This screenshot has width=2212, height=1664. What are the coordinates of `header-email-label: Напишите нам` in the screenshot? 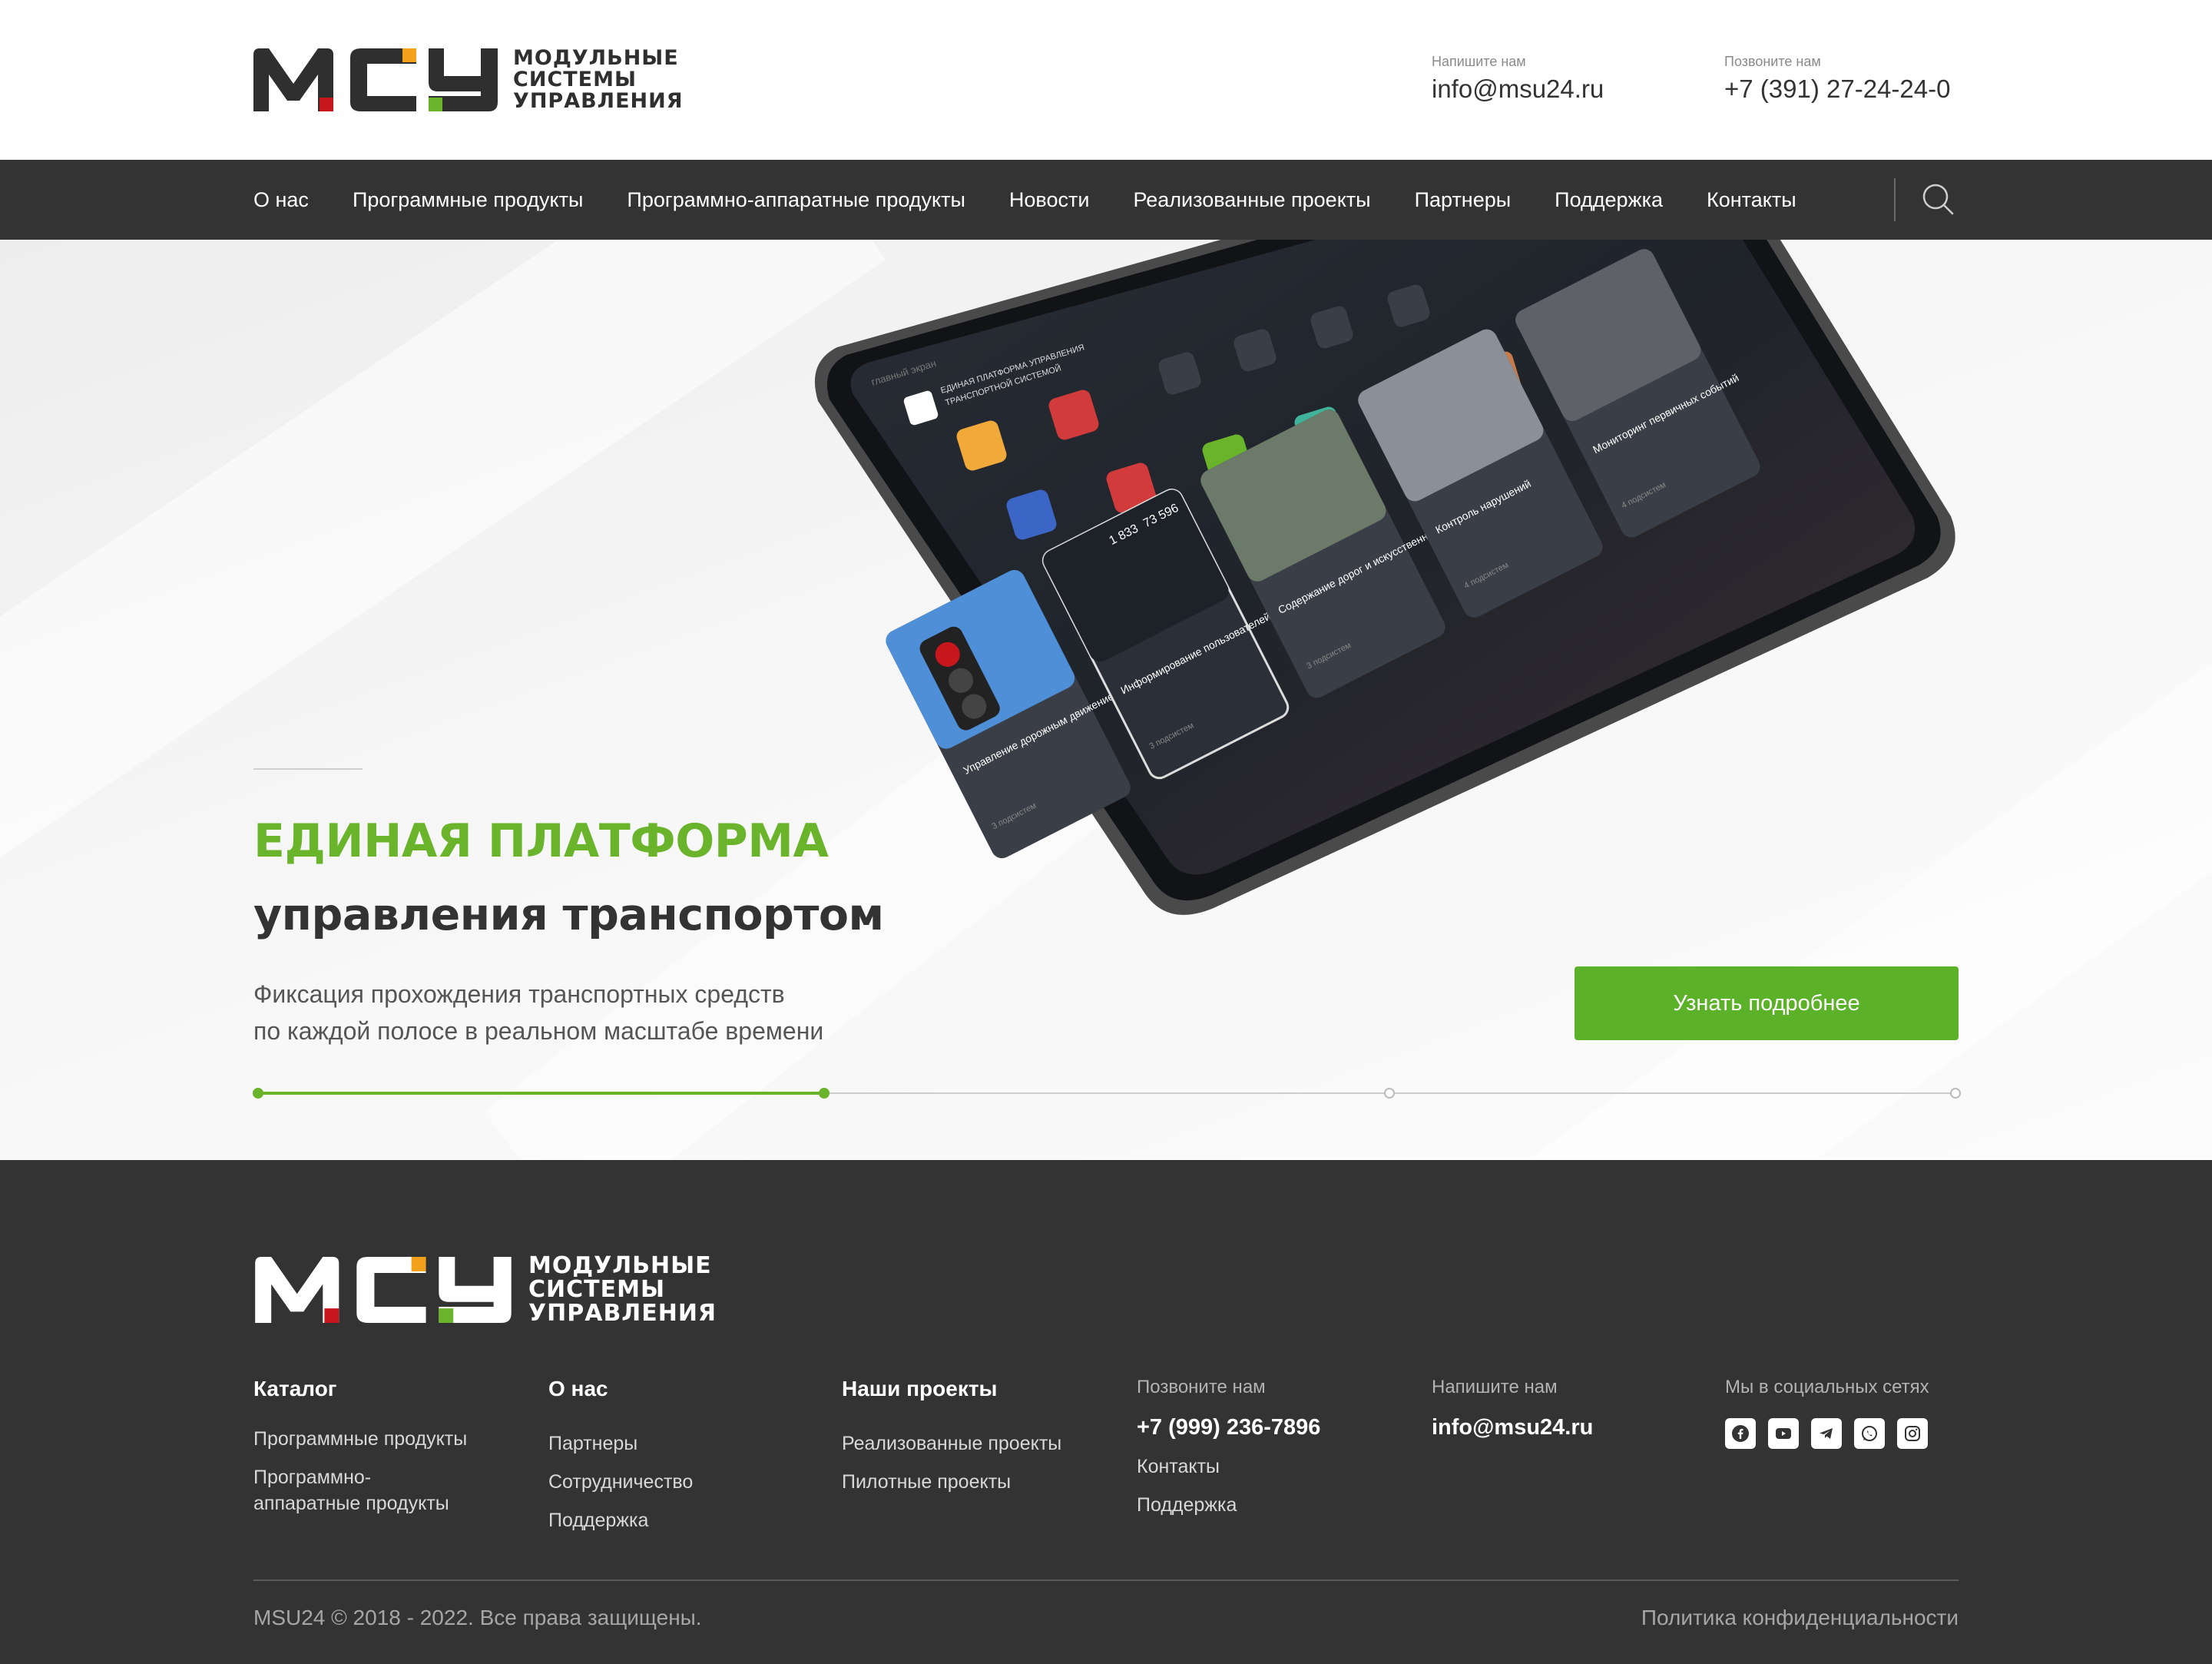 It's located at (1479, 61).